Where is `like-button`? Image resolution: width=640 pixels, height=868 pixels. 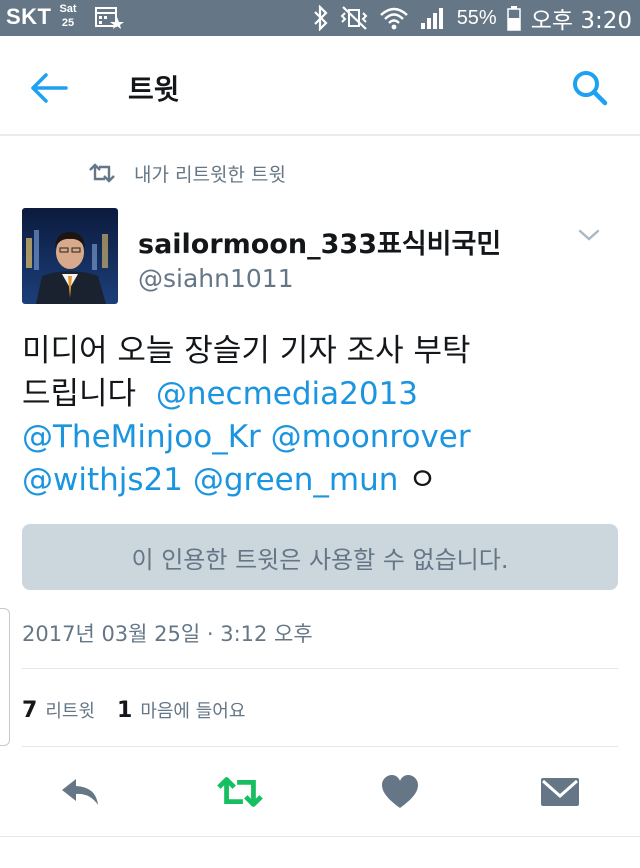
like-button is located at coordinates (400, 792).